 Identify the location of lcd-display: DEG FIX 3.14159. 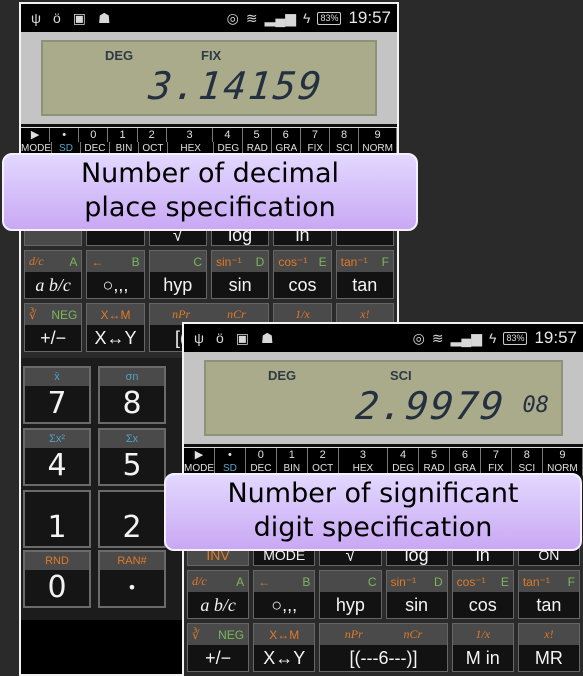
(209, 78).